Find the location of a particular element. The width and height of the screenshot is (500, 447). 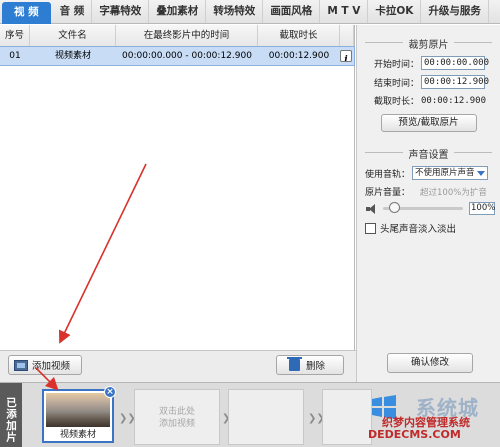

list-toolbar: 添加视频 删除 is located at coordinates (178, 366).